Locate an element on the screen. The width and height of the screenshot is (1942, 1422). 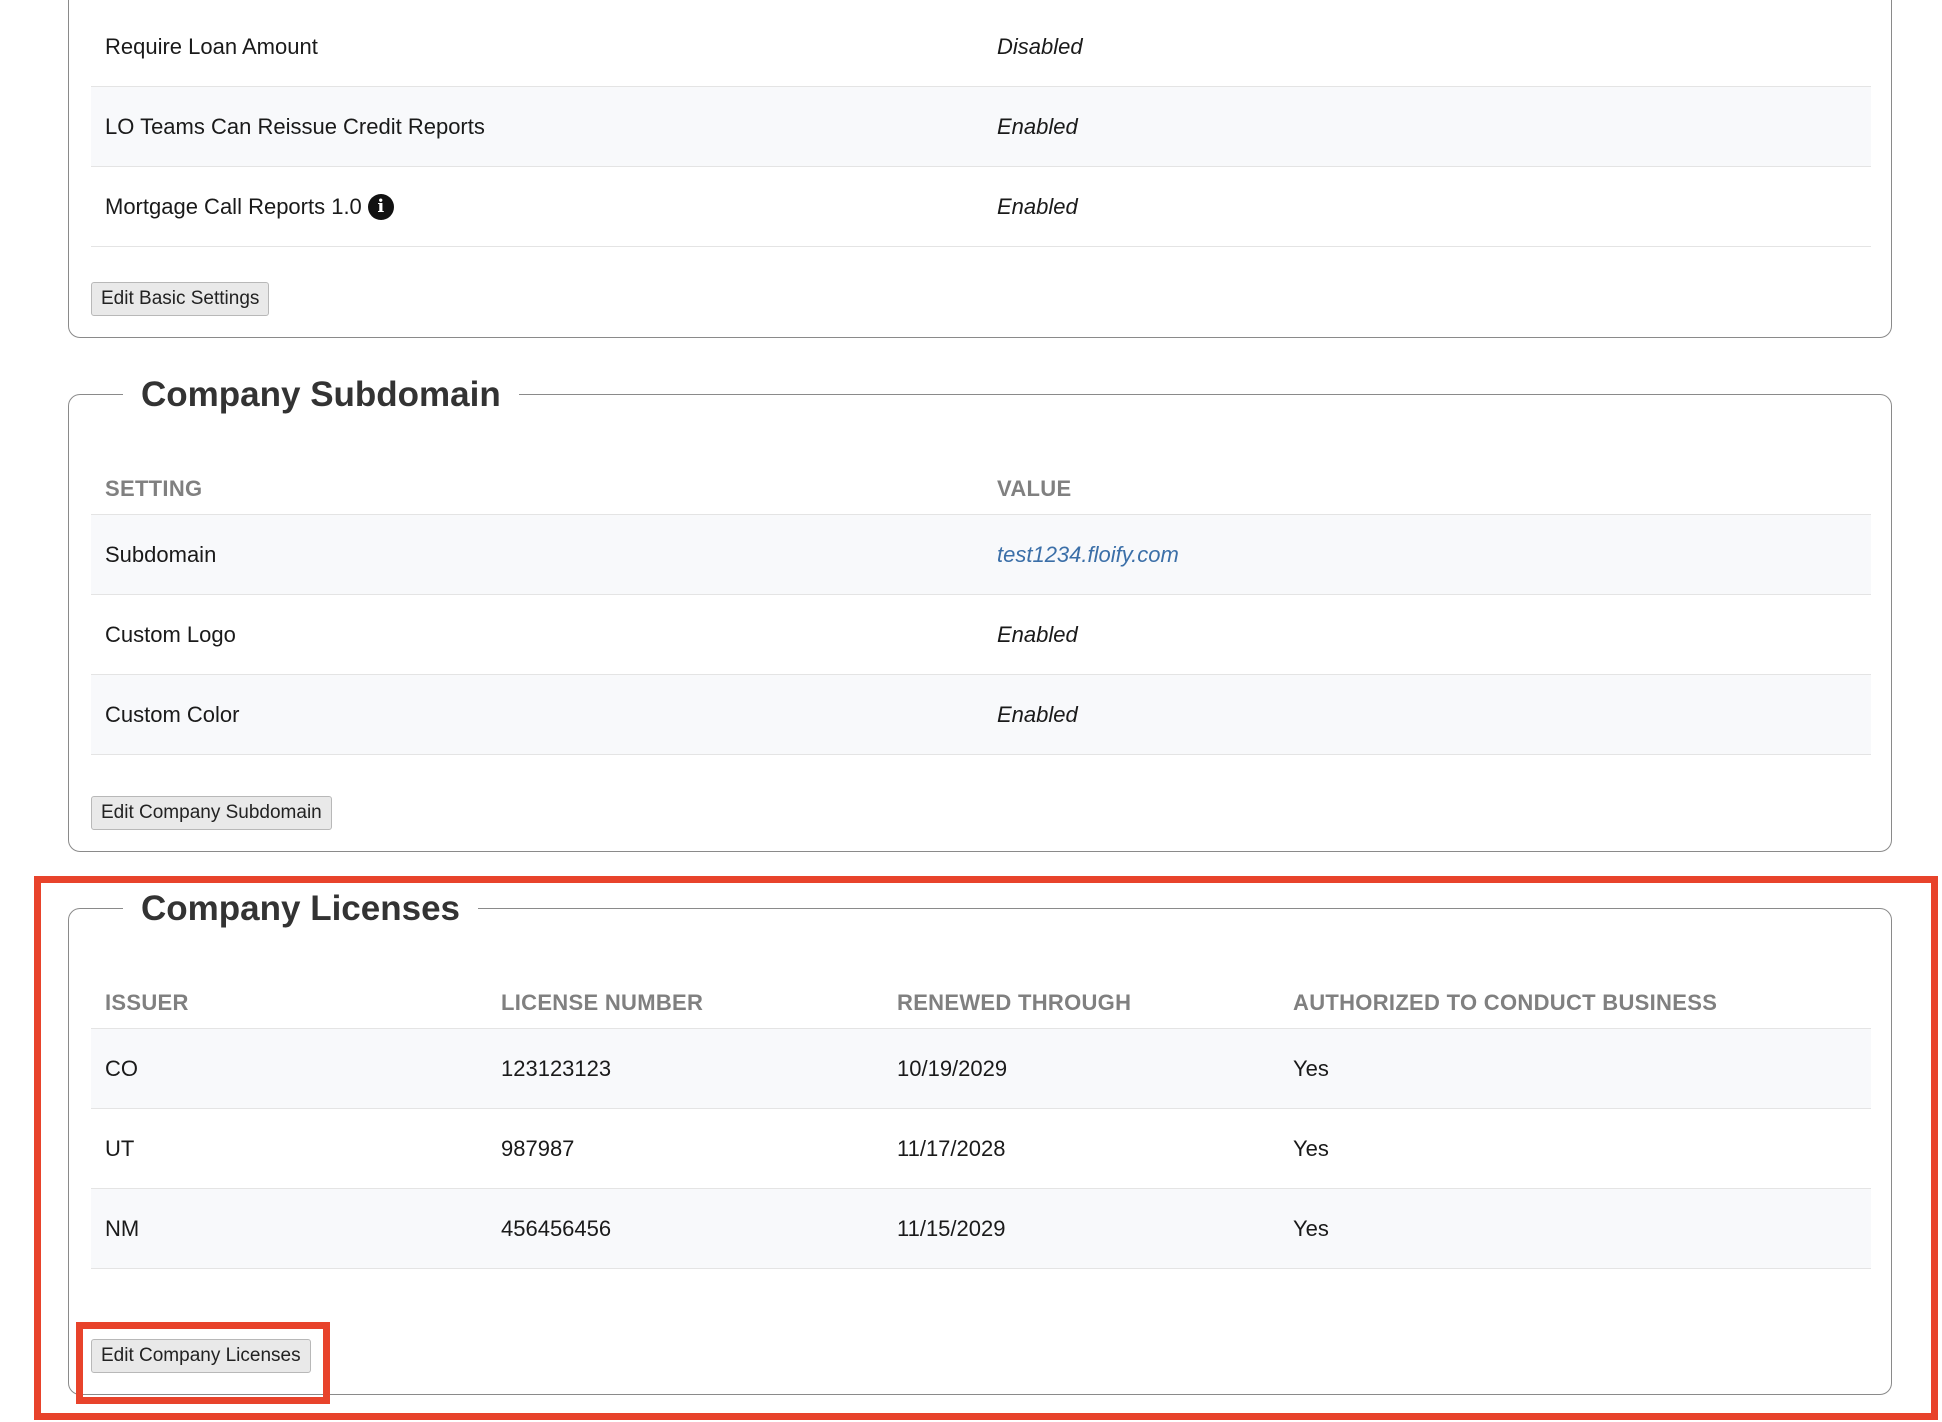
setting-name: LO Teams Can Reissue Credit Reports is located at coordinates (295, 126).